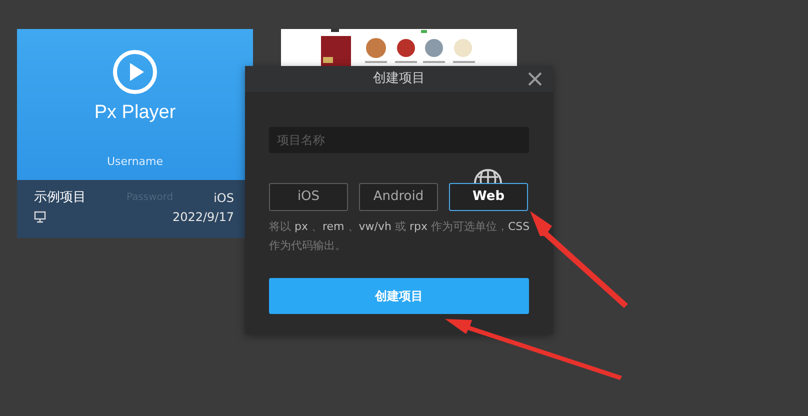  I want to click on project-date: 2022/9/17, so click(203, 217).